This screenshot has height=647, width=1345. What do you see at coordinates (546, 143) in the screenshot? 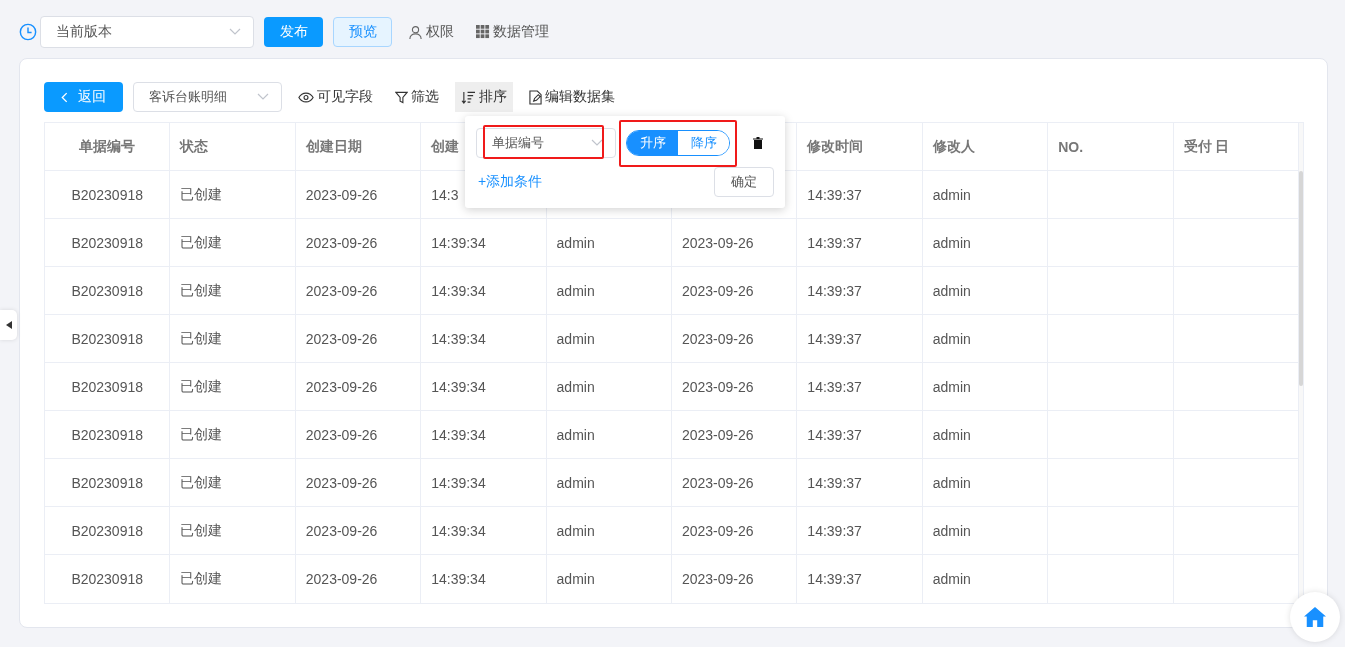
I see `field-select: 单据编号` at bounding box center [546, 143].